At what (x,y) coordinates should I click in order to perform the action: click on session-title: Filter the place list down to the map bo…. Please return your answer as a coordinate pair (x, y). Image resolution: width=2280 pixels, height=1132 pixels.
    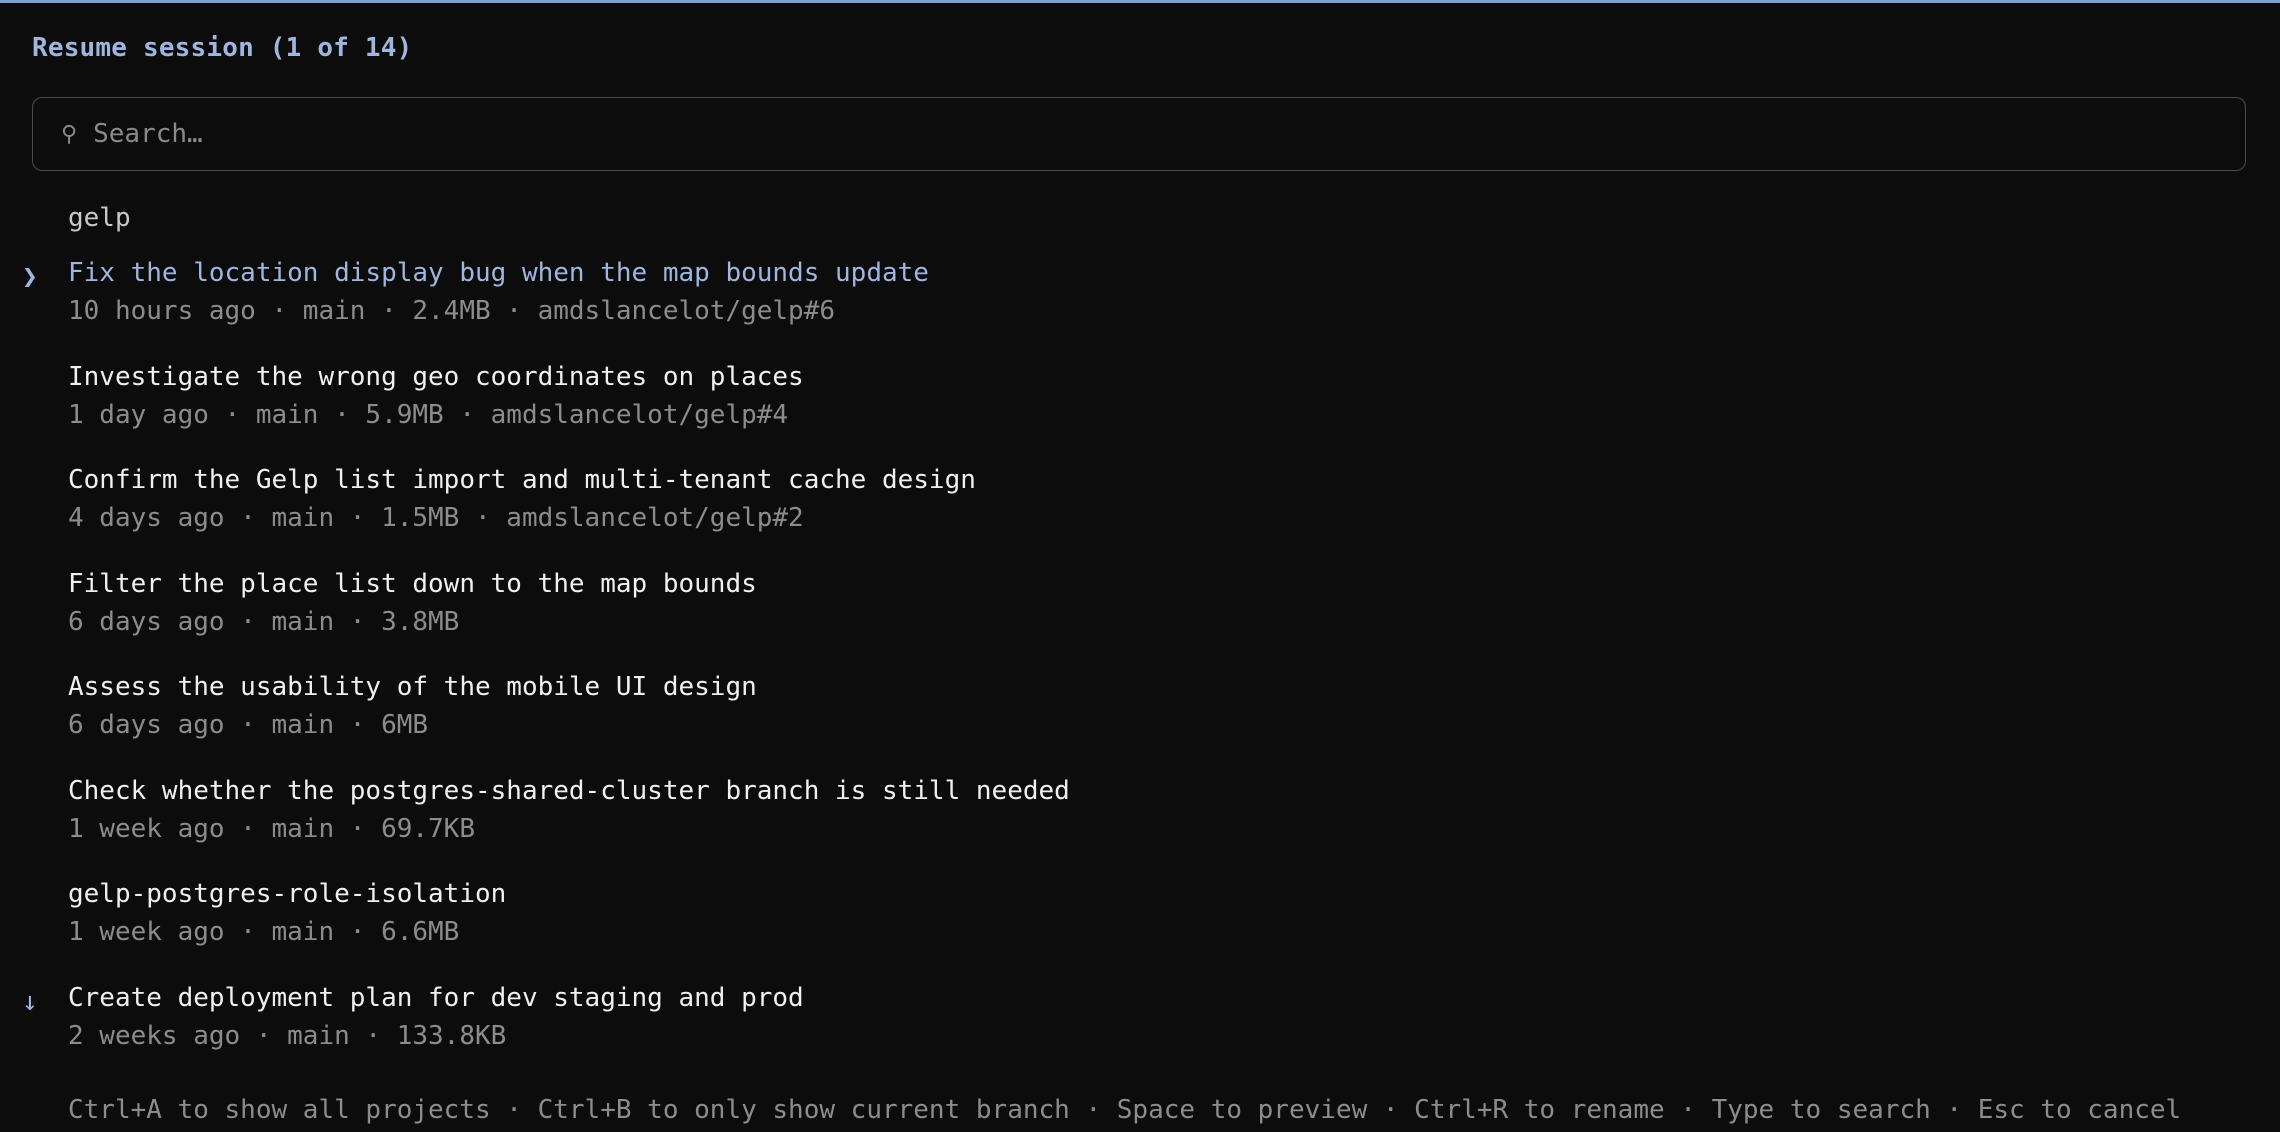
    Looking at the image, I should click on (412, 583).